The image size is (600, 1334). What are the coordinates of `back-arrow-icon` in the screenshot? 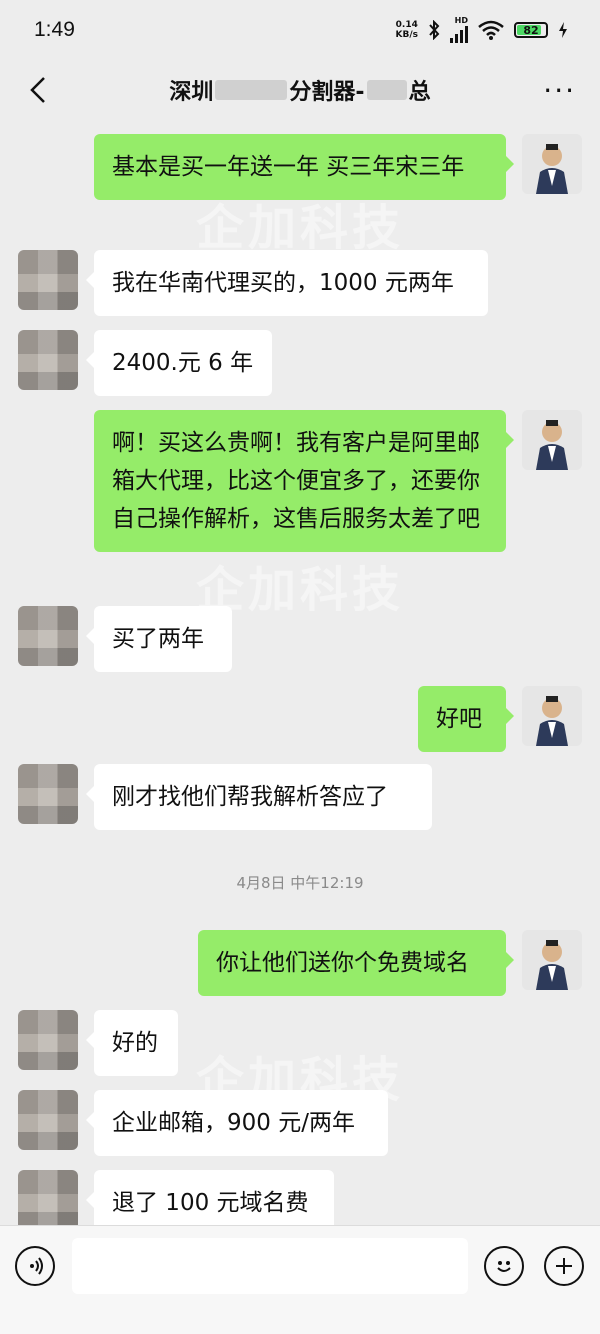 It's located at (40, 90).